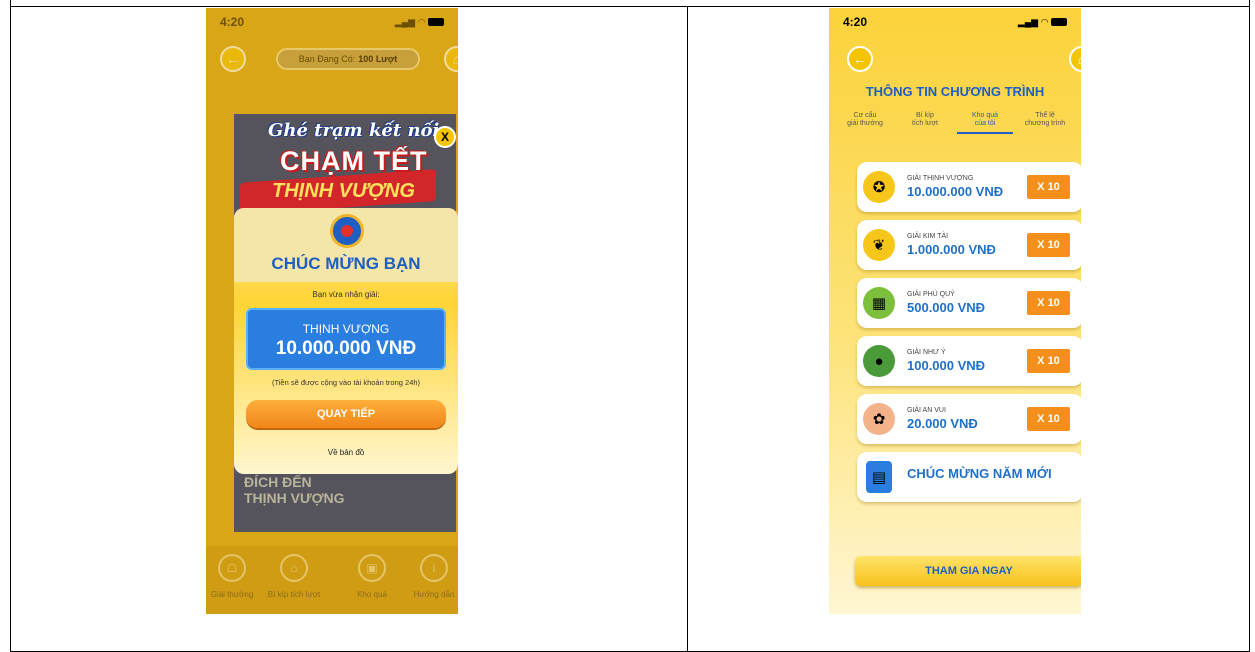 This screenshot has height=652, width=1255. I want to click on list-item: ▤ CHÚC MỪNG NĂM MỚI, so click(969, 477).